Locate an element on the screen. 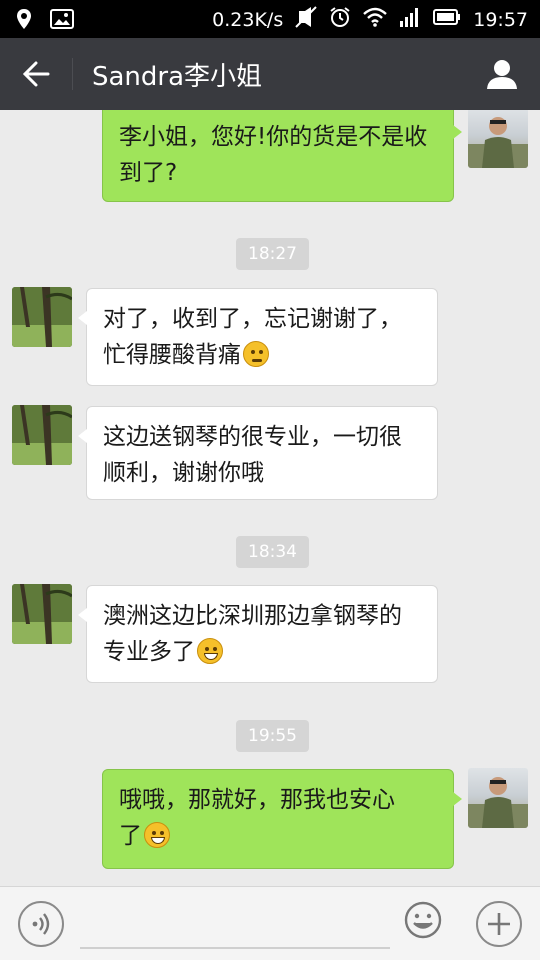  mute-icon is located at coordinates (306, 19).